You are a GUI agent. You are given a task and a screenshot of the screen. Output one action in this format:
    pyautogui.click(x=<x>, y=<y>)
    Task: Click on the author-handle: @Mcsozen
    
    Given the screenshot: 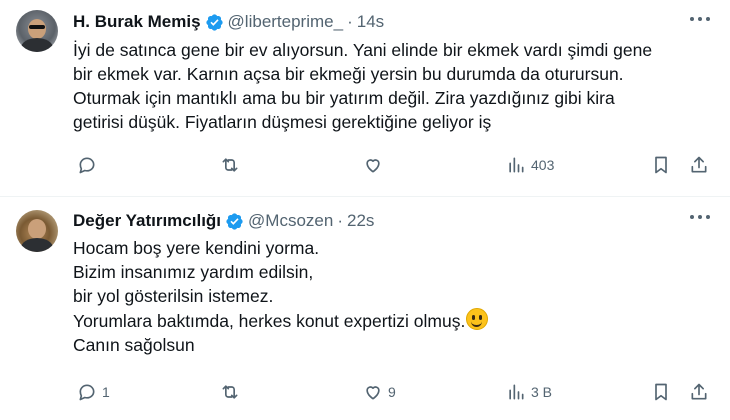 What is the action you would take?
    pyautogui.click(x=290, y=221)
    